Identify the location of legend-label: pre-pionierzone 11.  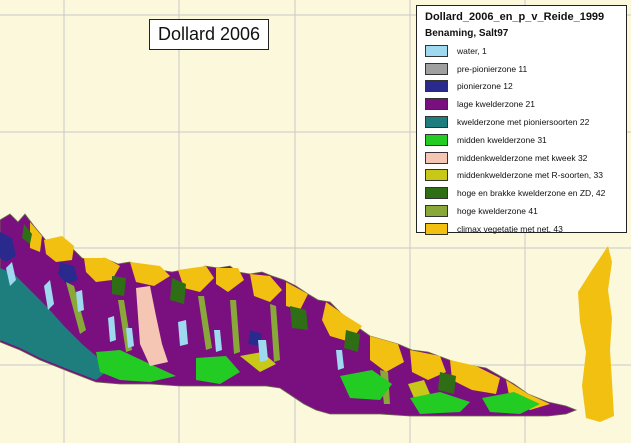
(492, 68).